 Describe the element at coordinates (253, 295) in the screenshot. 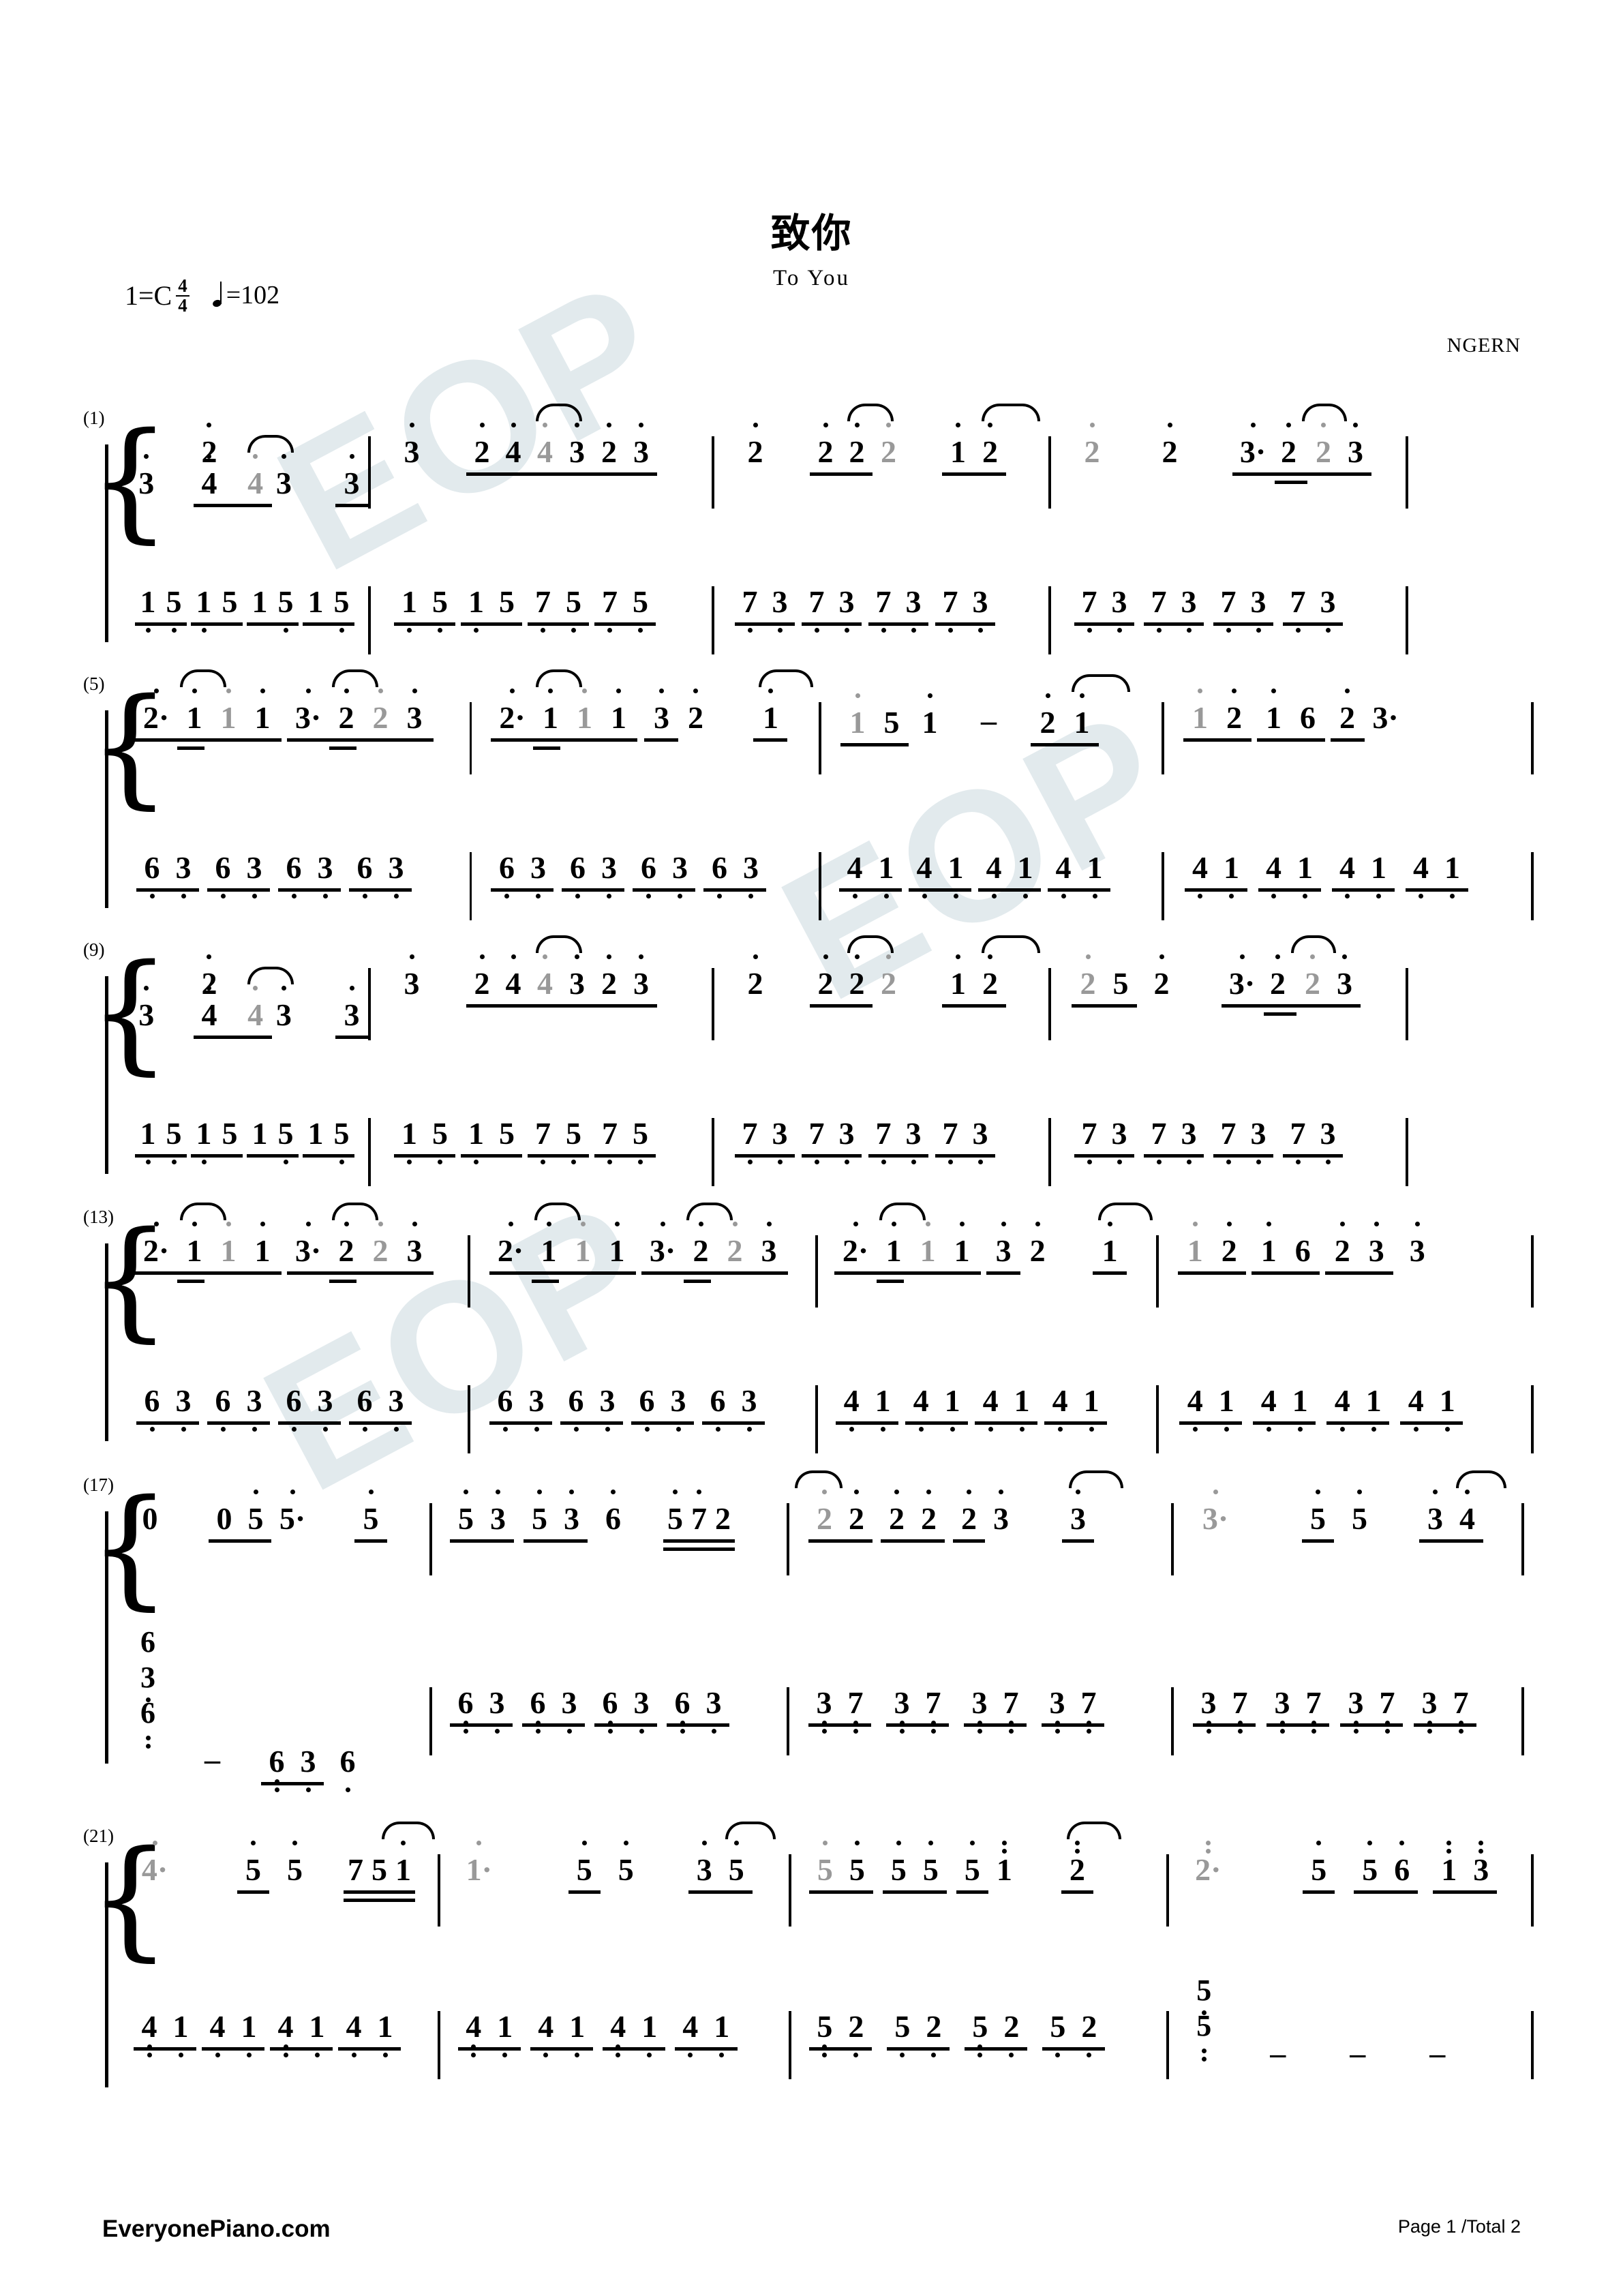

I see `tempo-value: =102` at that location.